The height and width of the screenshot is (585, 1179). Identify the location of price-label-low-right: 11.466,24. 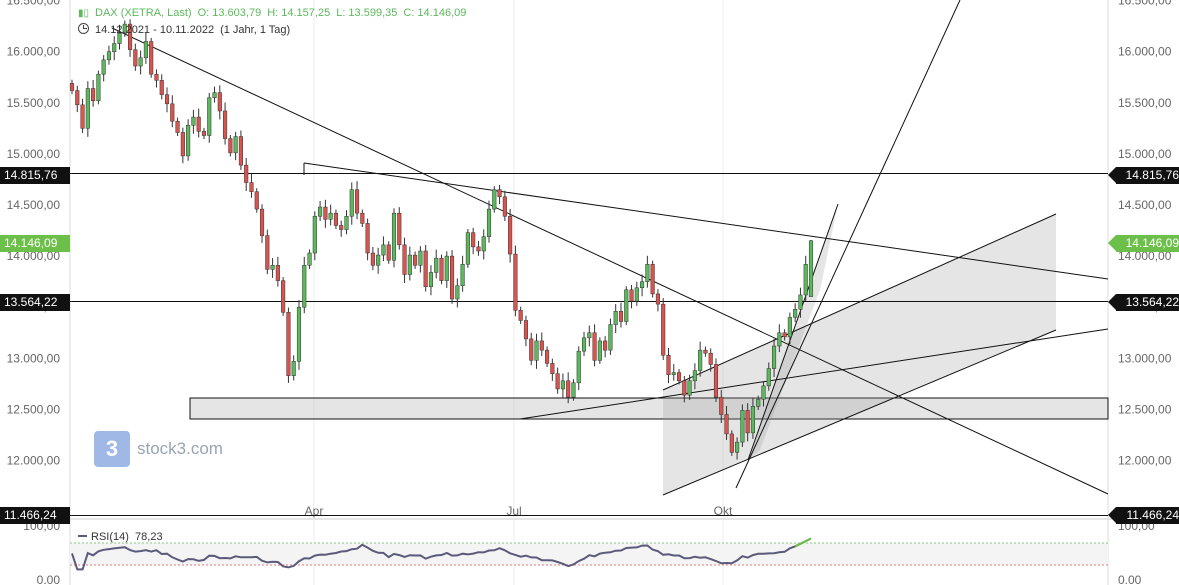
(1147, 515).